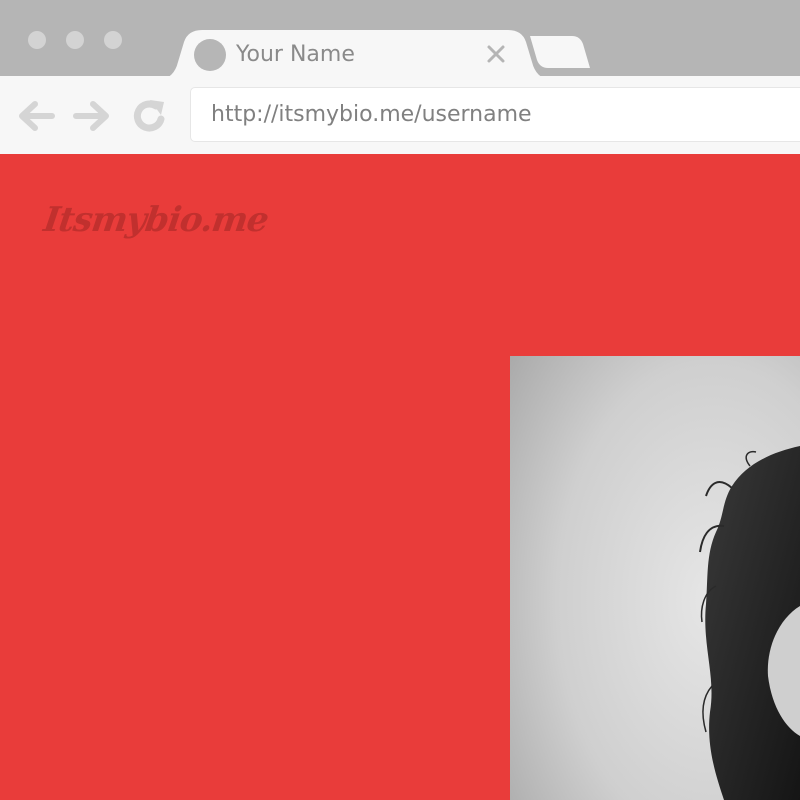  I want to click on browser-toolbar: http://itsmybio.me/username, so click(400, 115).